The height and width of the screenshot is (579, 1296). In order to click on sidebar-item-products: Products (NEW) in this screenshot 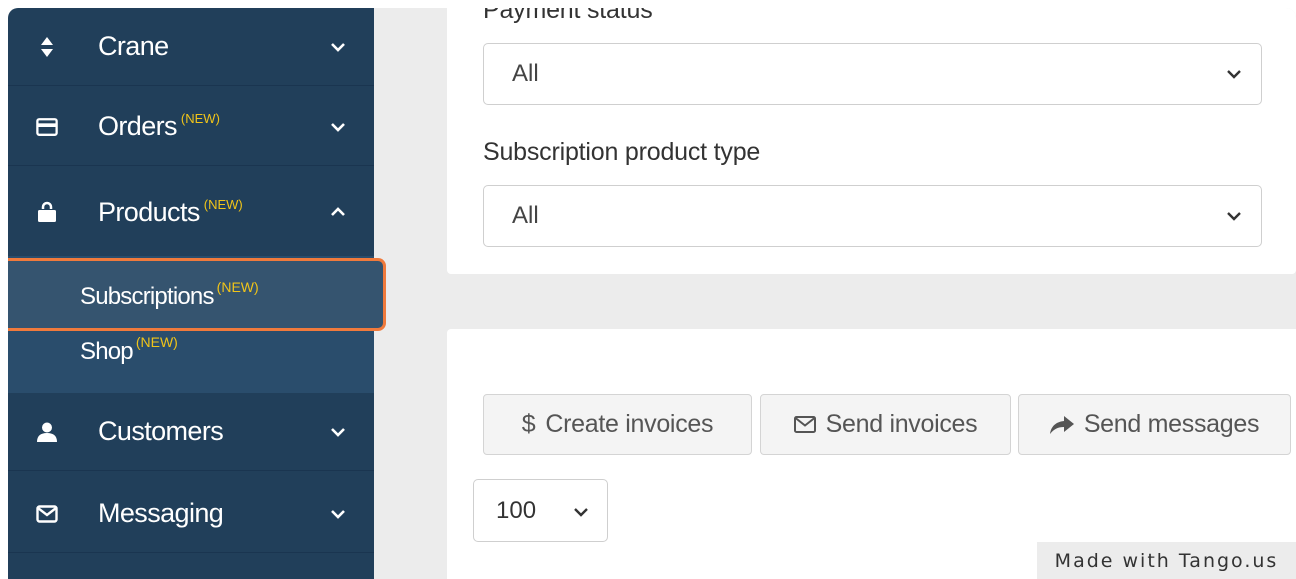, I will do `click(191, 212)`.